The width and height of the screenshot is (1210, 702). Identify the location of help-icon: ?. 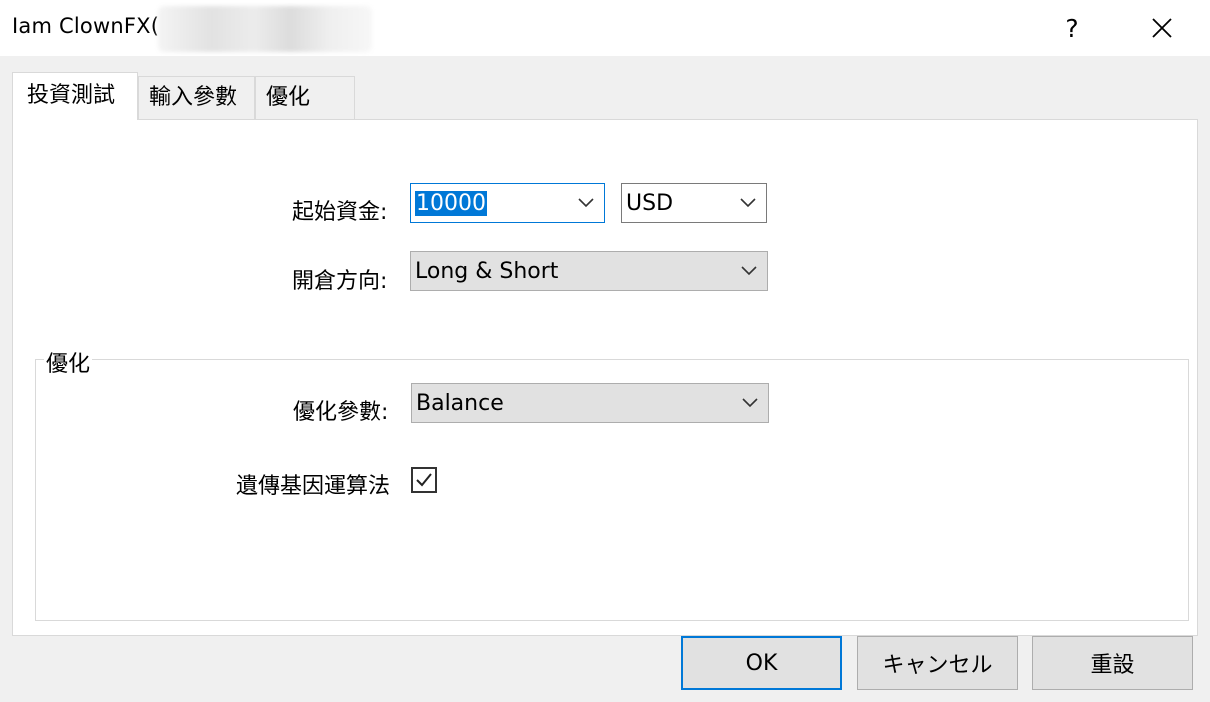
(1072, 28).